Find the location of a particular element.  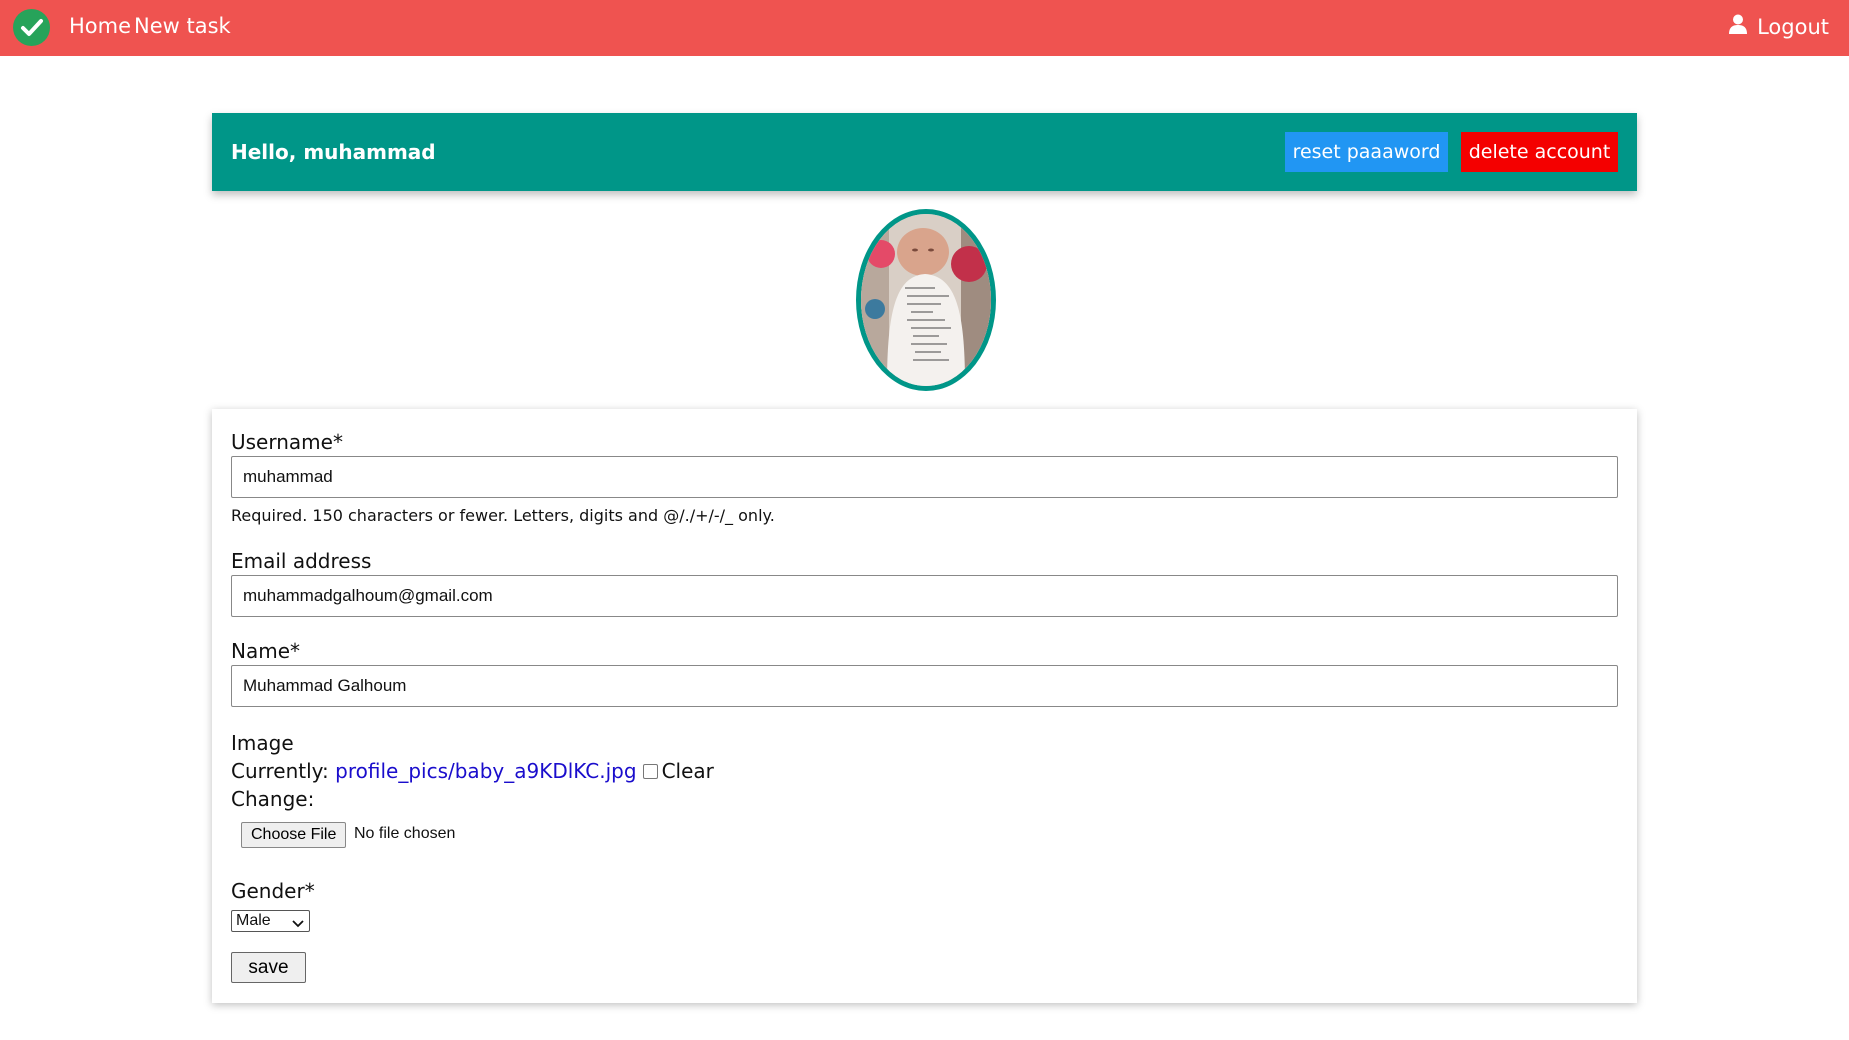

username-input is located at coordinates (924, 477).